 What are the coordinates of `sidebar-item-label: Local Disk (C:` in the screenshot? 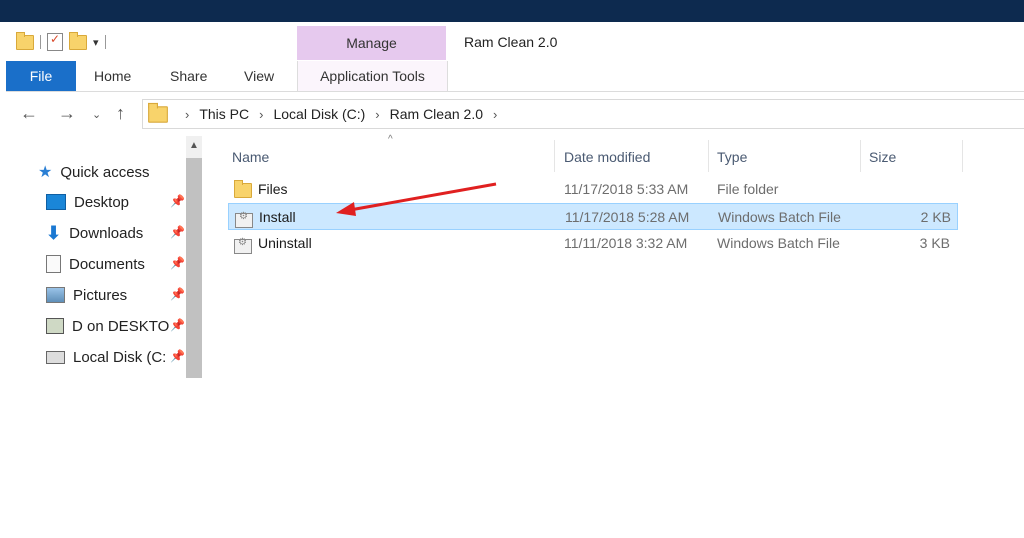 It's located at (120, 357).